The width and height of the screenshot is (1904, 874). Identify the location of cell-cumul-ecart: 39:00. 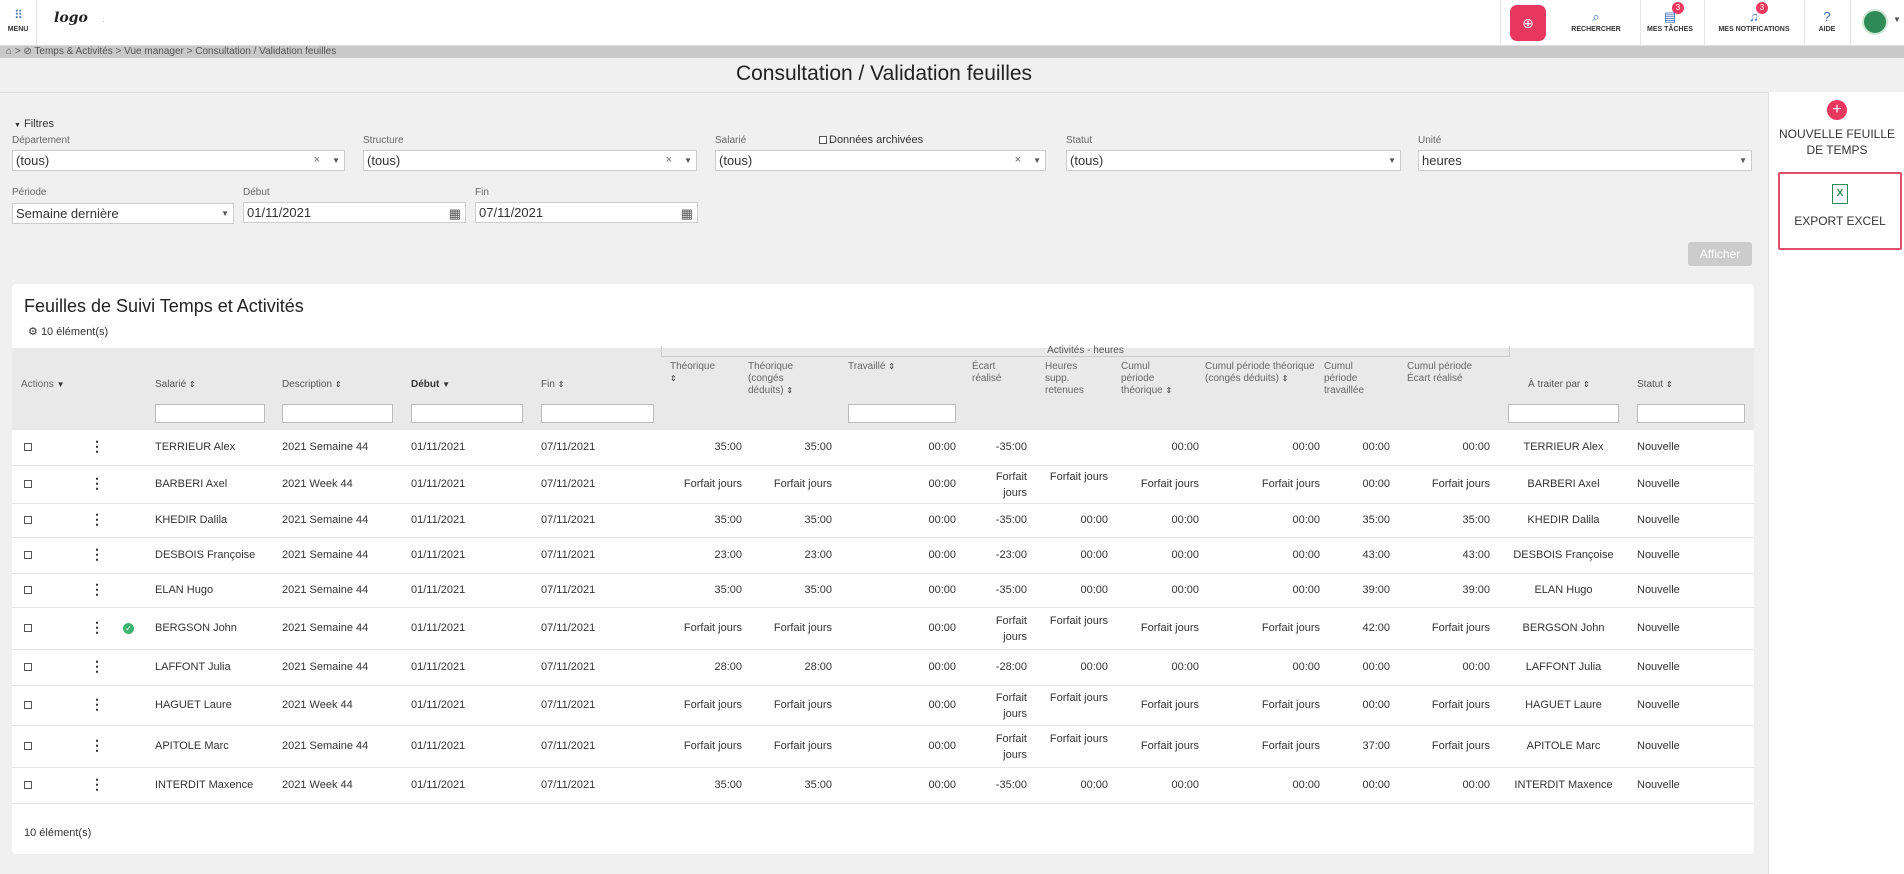
(1476, 590).